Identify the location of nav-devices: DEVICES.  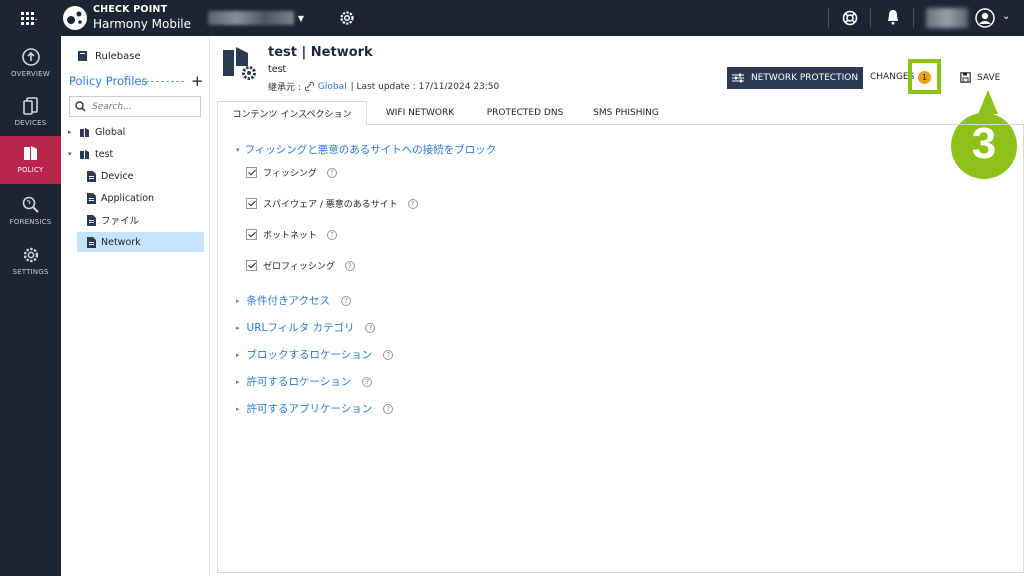
(30, 113).